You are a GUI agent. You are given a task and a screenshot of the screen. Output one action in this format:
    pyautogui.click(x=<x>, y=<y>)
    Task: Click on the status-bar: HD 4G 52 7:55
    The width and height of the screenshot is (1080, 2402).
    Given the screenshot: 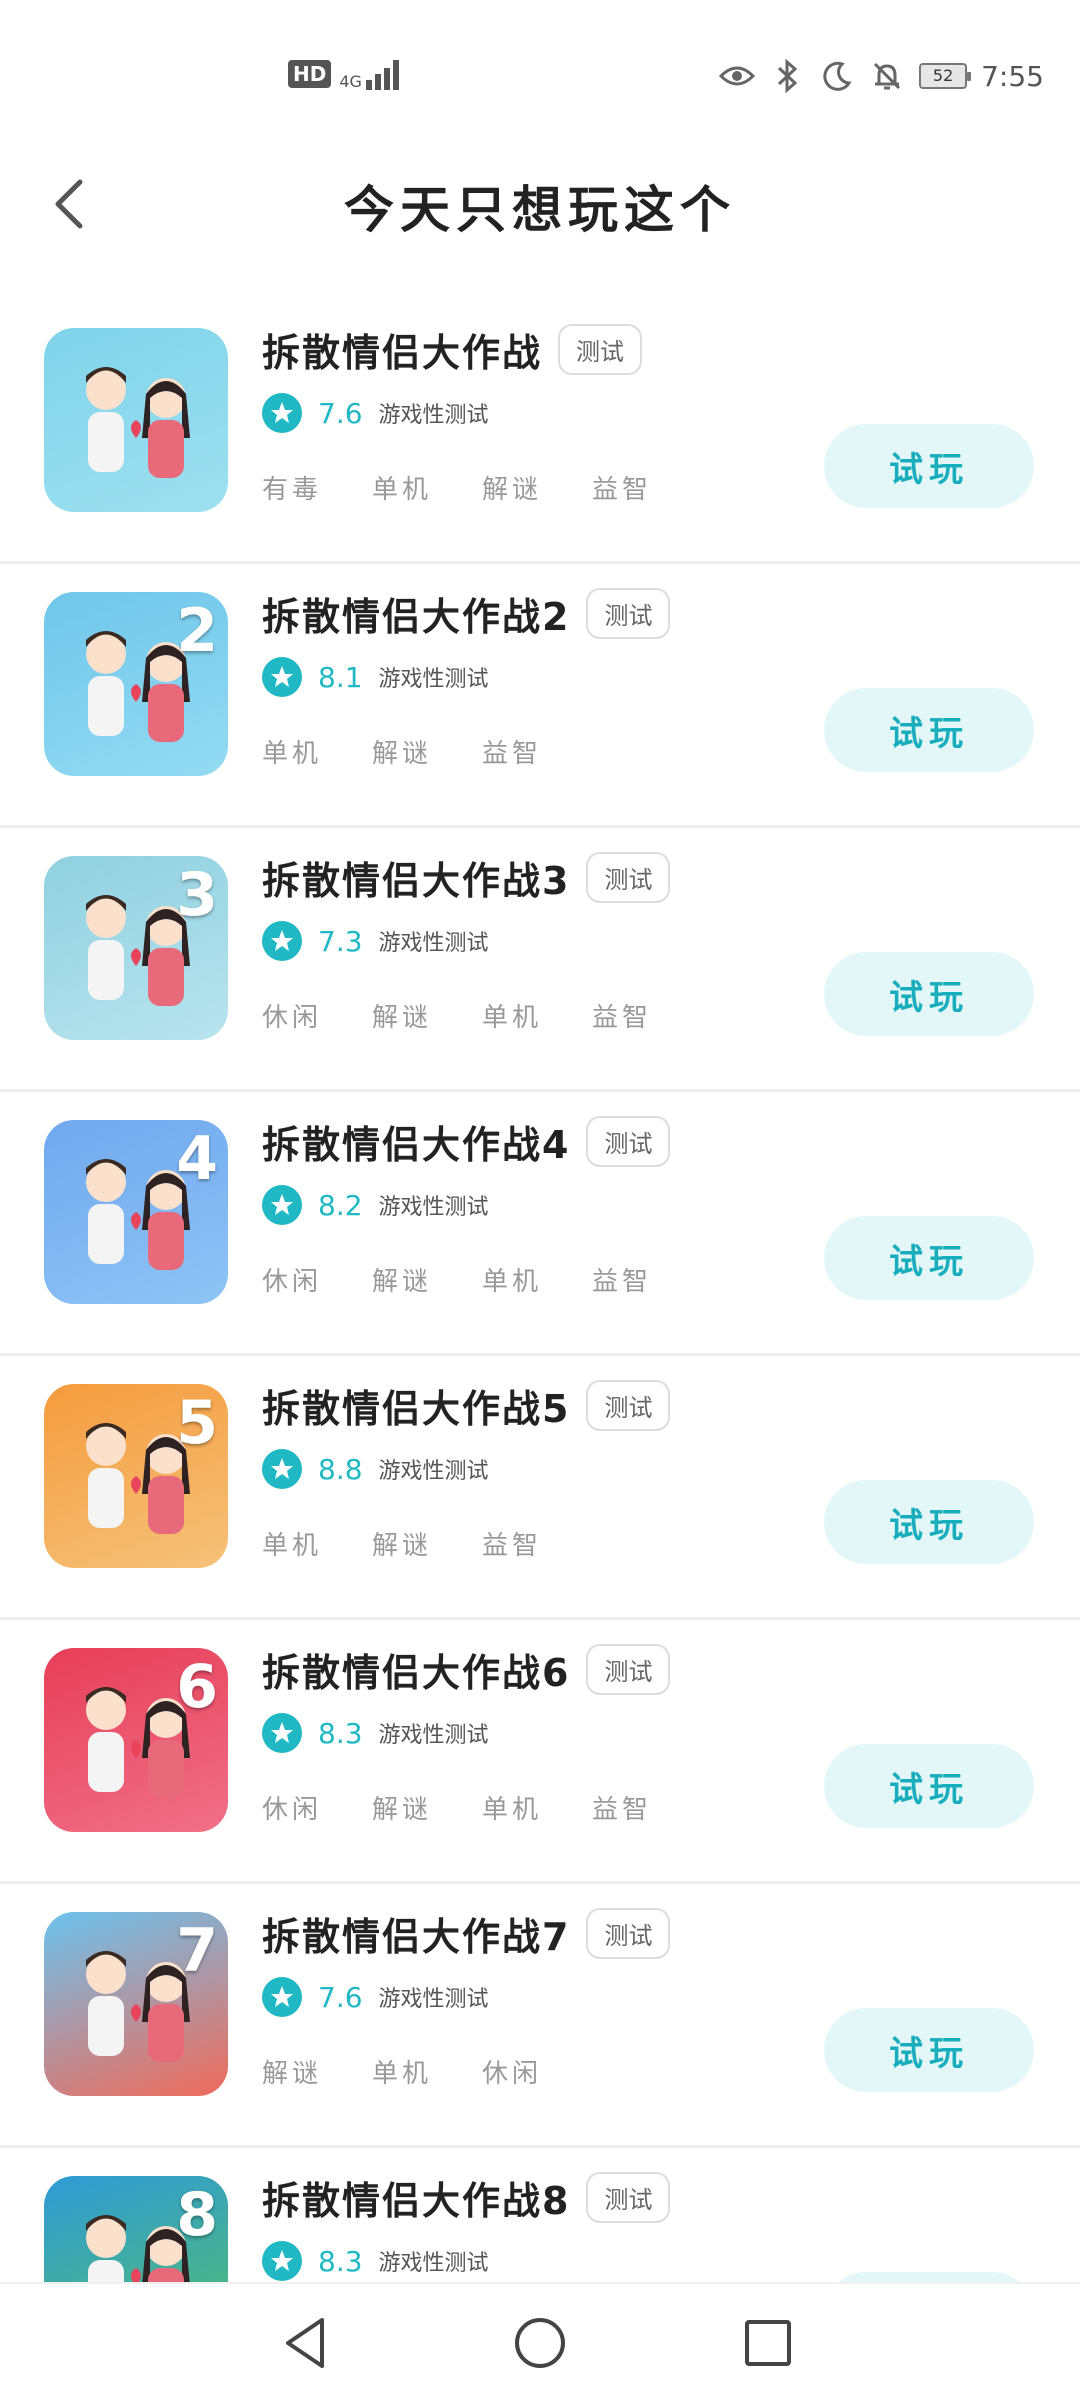 What is the action you would take?
    pyautogui.click(x=540, y=75)
    